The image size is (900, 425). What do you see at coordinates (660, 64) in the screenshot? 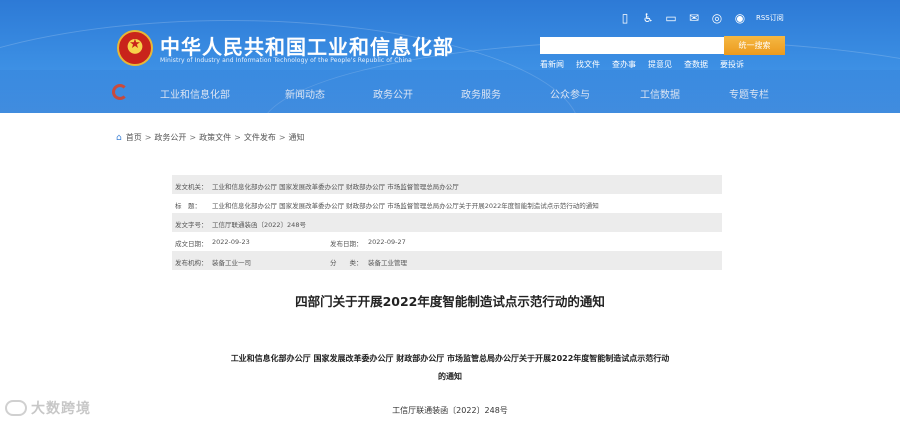
I see `quick-link-feedback: 提意见` at bounding box center [660, 64].